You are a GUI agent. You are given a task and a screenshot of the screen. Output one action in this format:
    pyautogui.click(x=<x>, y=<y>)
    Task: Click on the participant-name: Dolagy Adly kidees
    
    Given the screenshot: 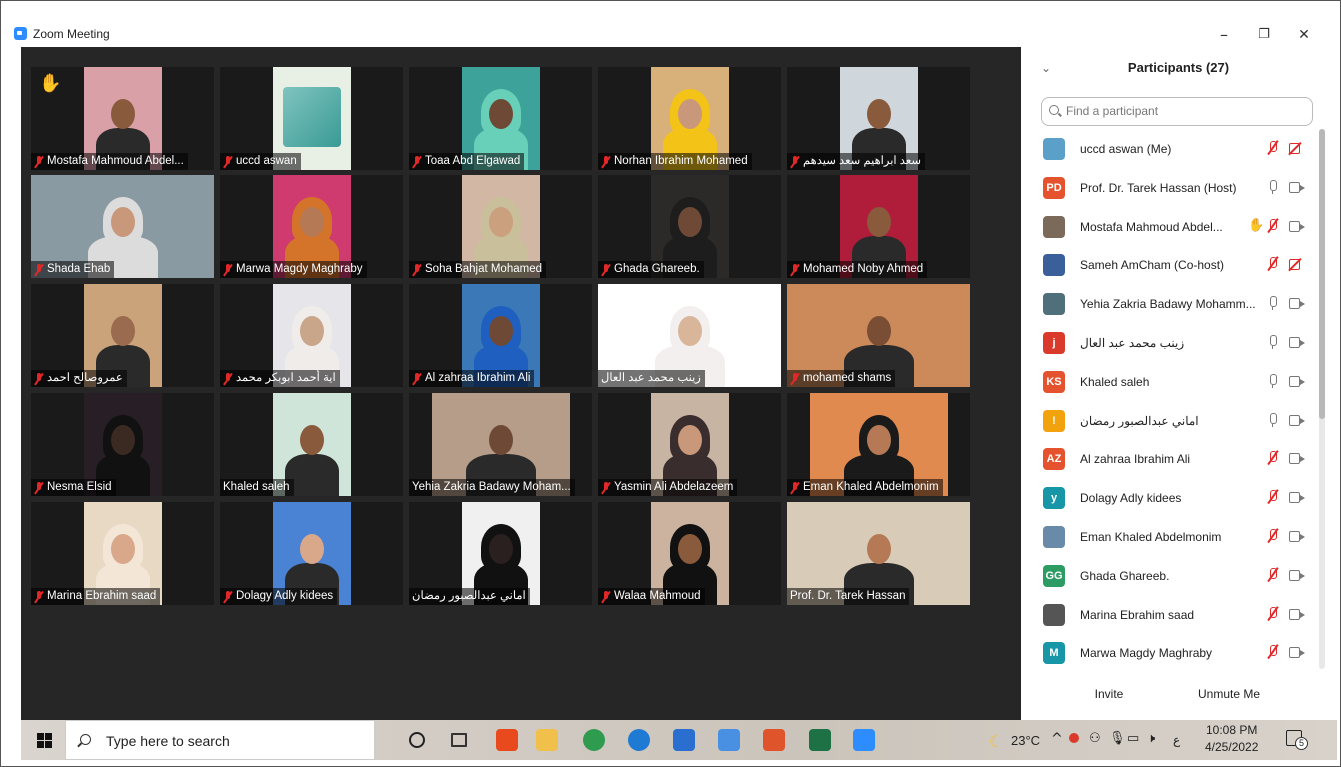 What is the action you would take?
    pyautogui.click(x=285, y=596)
    